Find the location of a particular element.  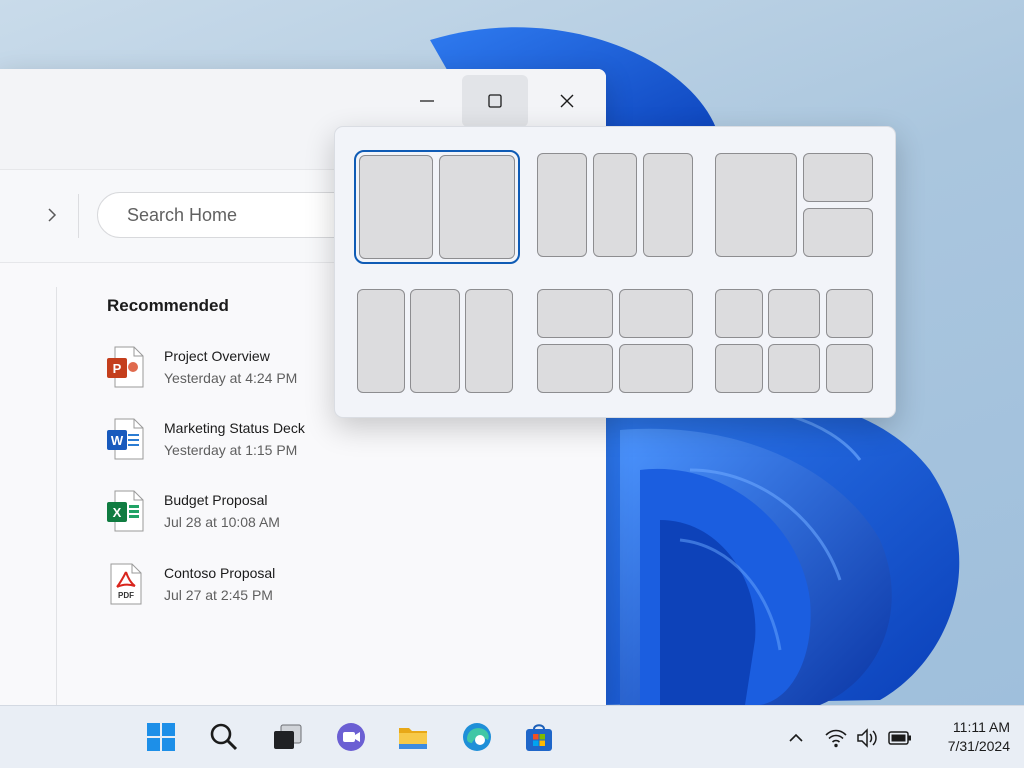

svg-text: W is located at coordinates (117, 440).